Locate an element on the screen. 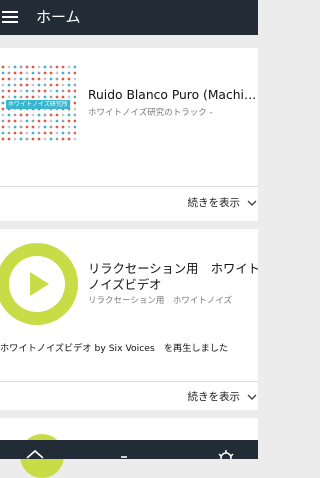 The height and width of the screenshot is (478, 320). activity-text: ホワイトノイズビデオ by Six Voices を再生しました is located at coordinates (114, 348).